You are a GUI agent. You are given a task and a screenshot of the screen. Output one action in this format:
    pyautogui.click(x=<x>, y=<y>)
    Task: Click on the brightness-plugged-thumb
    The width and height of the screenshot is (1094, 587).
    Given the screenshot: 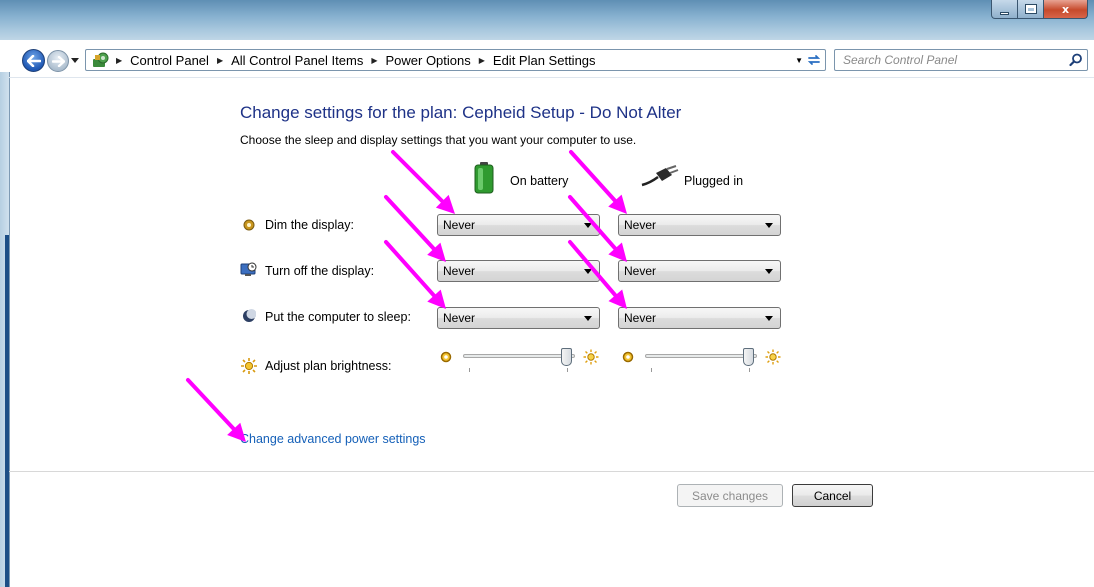 What is the action you would take?
    pyautogui.click(x=748, y=357)
    